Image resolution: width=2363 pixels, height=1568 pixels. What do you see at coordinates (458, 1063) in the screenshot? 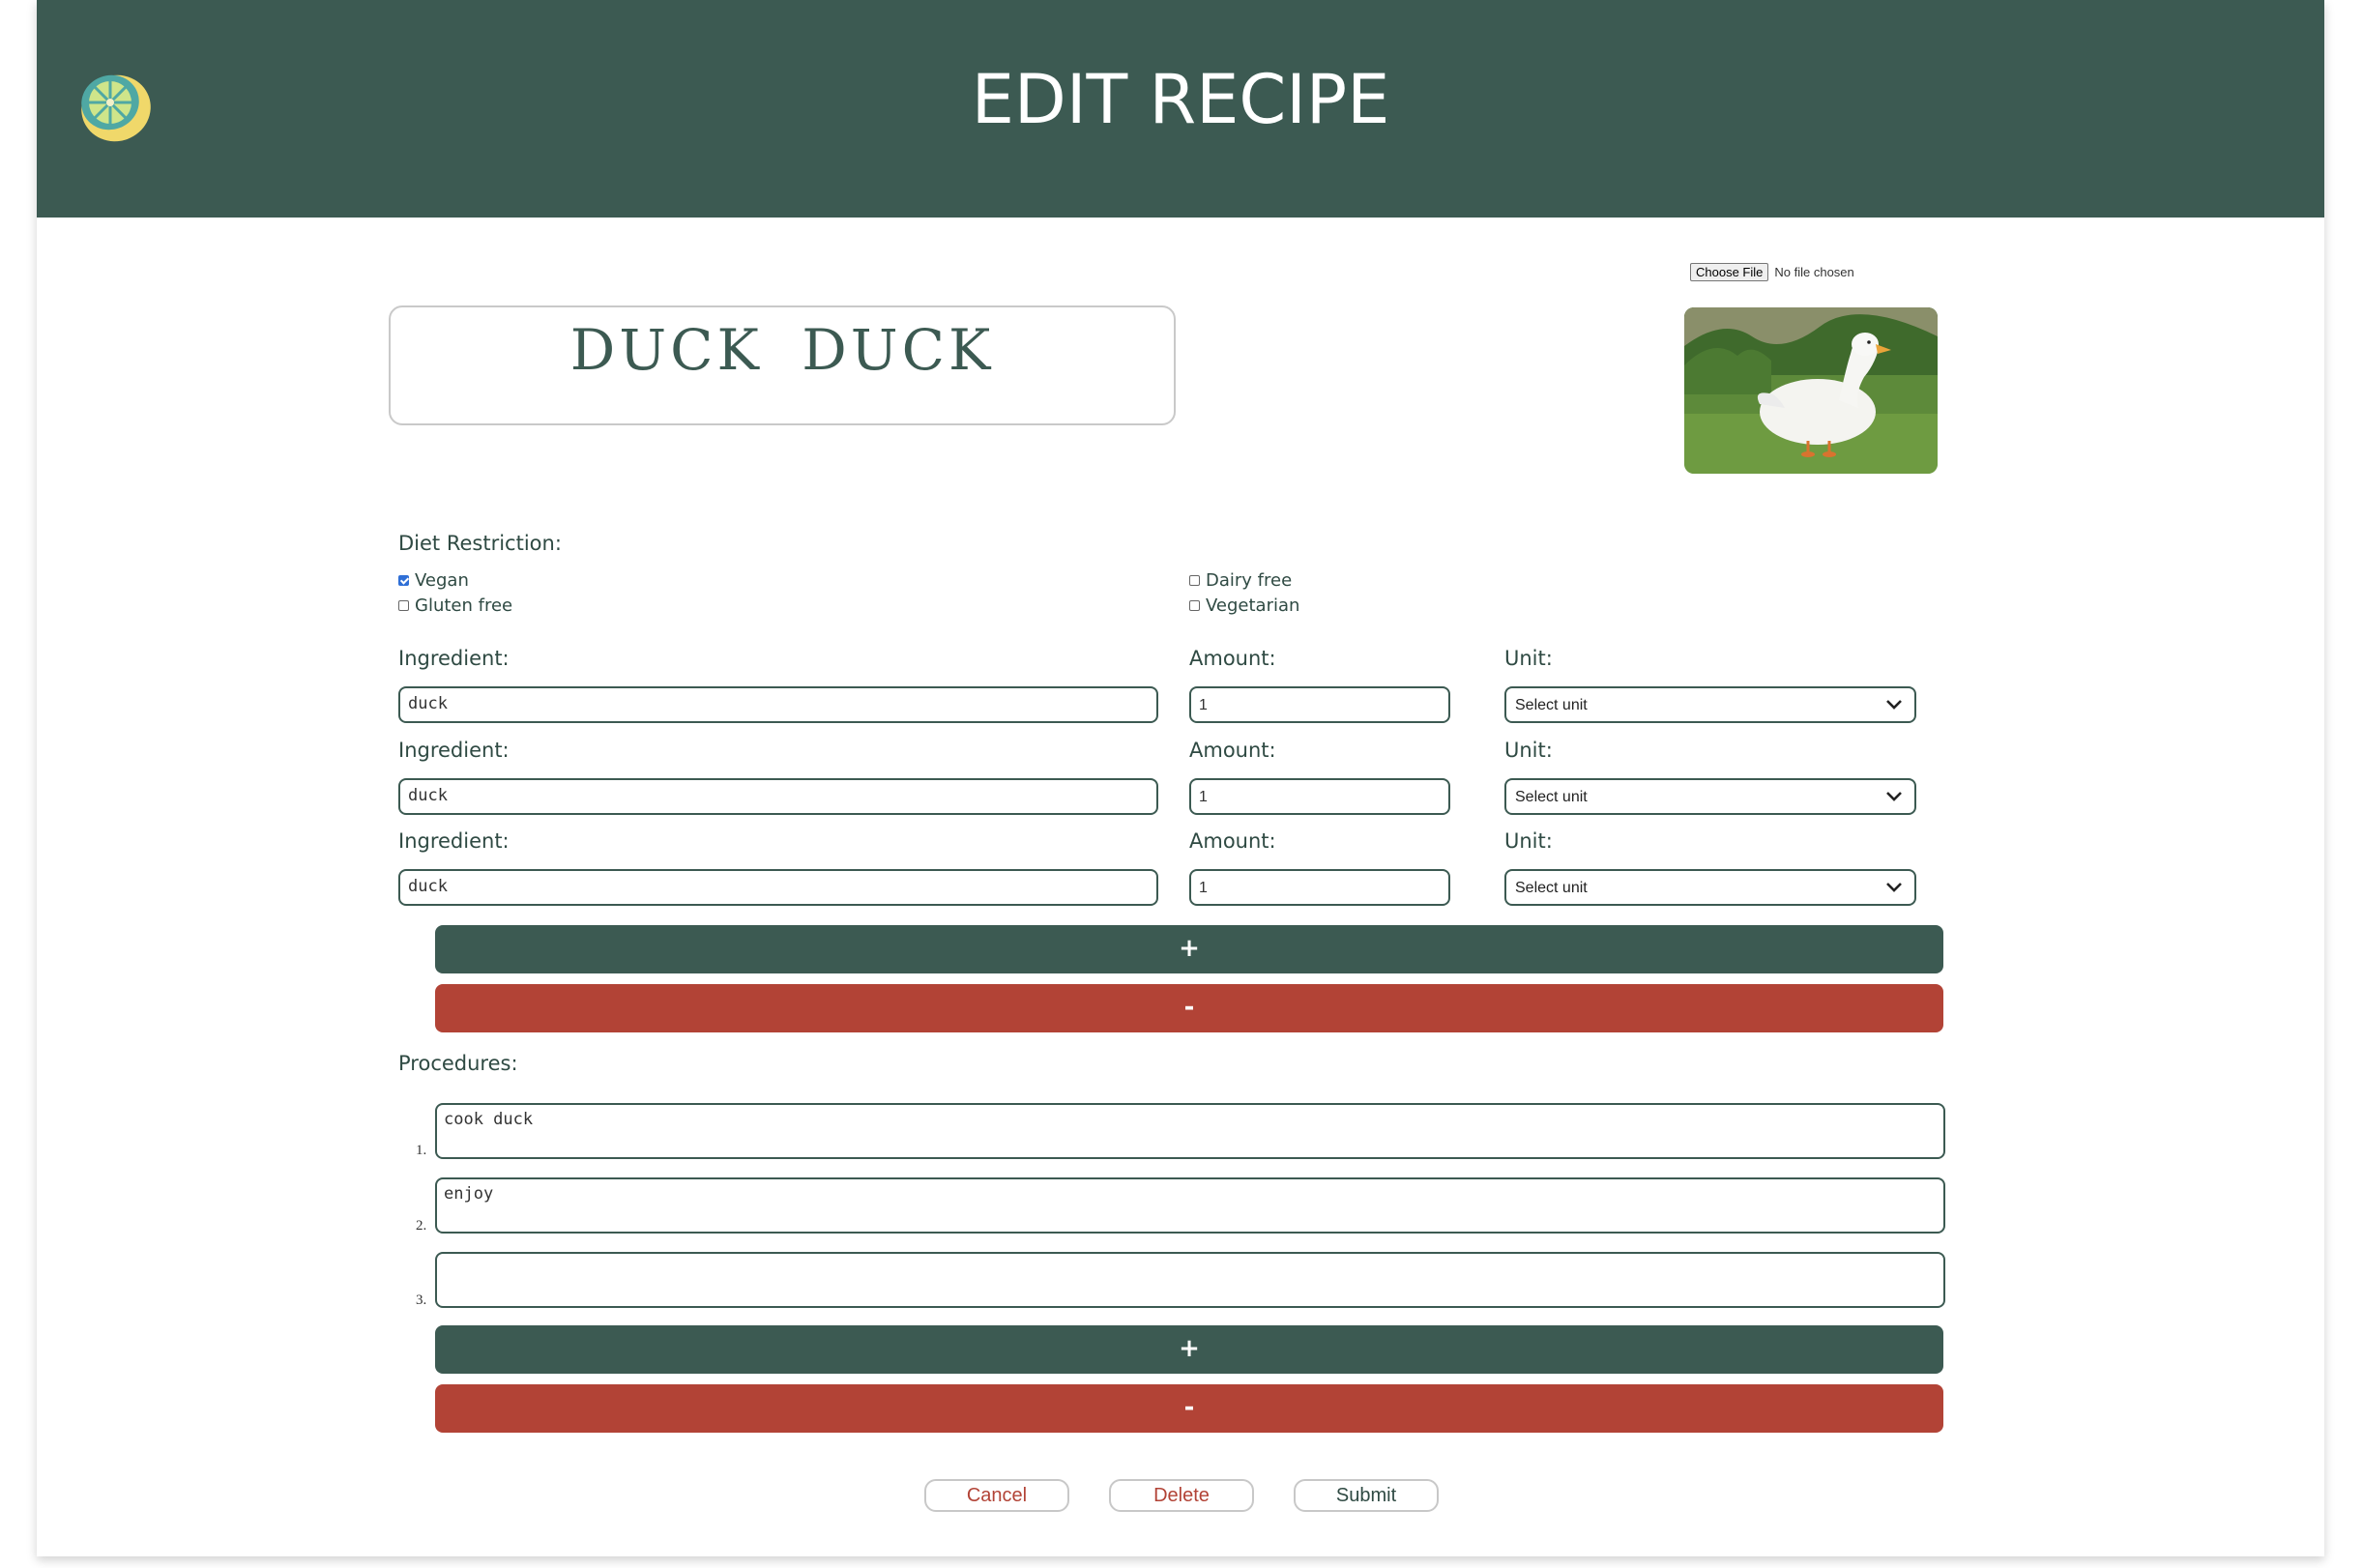
I see `procedures-label: Procedures:` at bounding box center [458, 1063].